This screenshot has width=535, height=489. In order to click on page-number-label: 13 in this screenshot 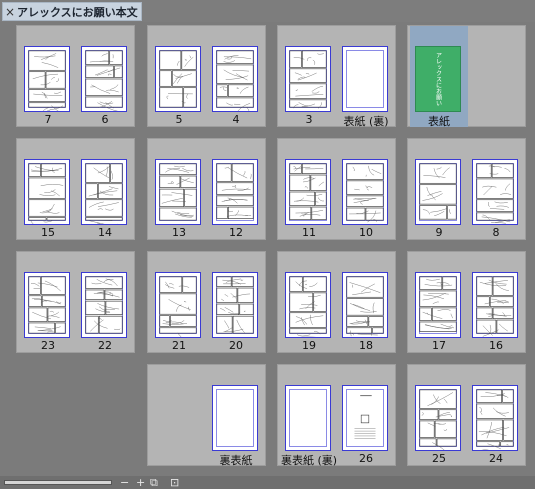, I will do `click(179, 232)`.